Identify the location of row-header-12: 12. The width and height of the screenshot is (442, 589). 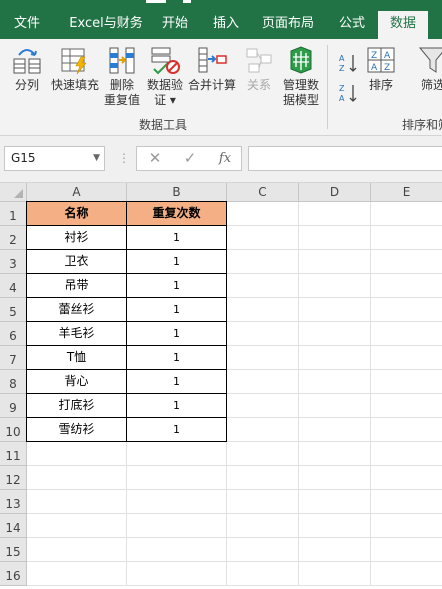
(13, 478).